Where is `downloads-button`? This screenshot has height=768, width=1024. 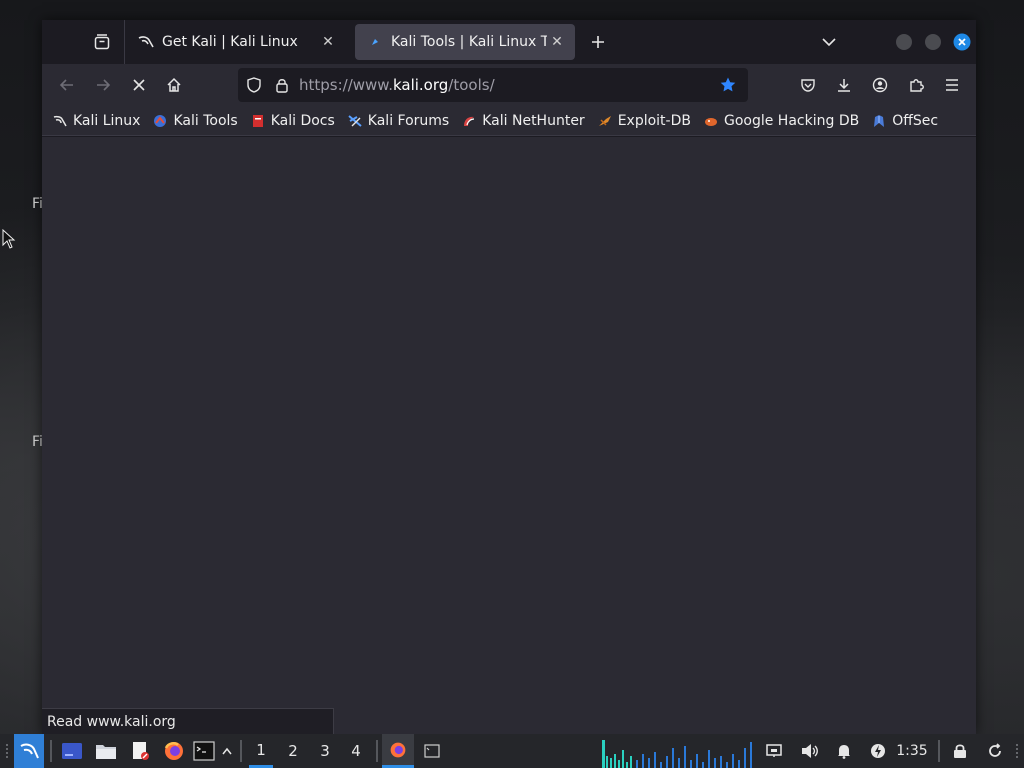 downloads-button is located at coordinates (844, 85).